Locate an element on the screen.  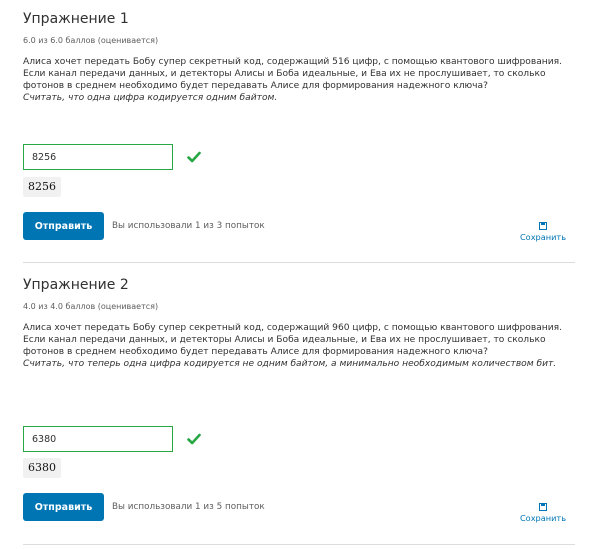
problem-title: Упражнение 1 is located at coordinates (76, 19).